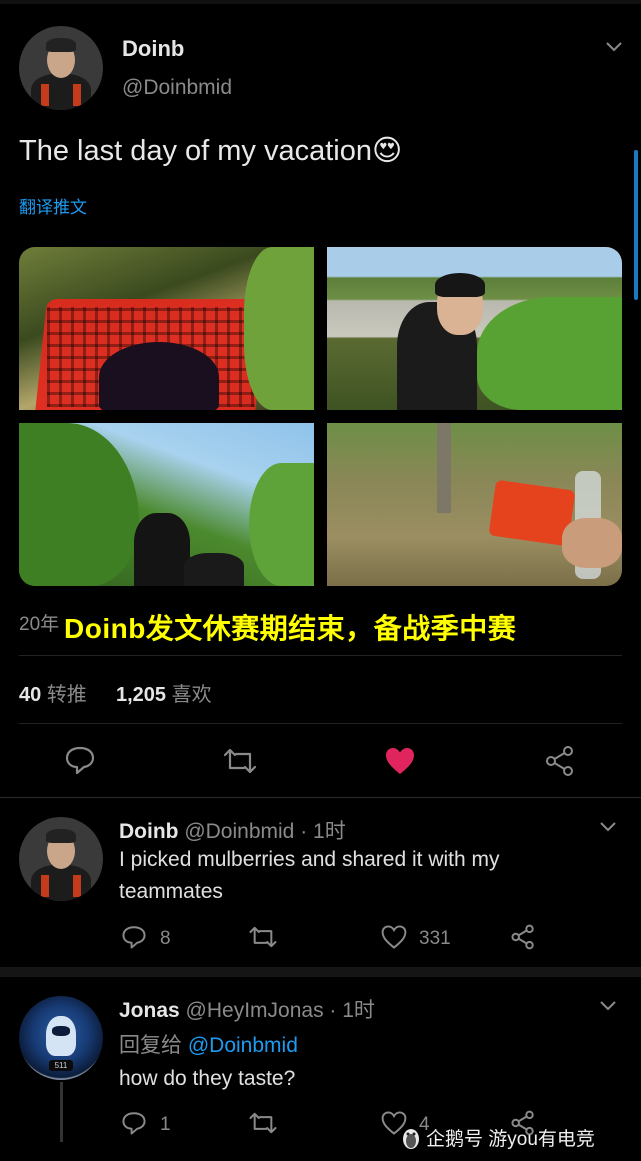 This screenshot has width=641, height=1161. I want to click on photo-basket-ground, so click(474, 504).